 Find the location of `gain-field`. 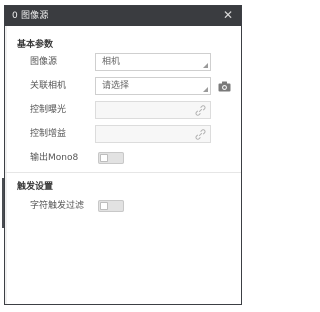

gain-field is located at coordinates (153, 134).